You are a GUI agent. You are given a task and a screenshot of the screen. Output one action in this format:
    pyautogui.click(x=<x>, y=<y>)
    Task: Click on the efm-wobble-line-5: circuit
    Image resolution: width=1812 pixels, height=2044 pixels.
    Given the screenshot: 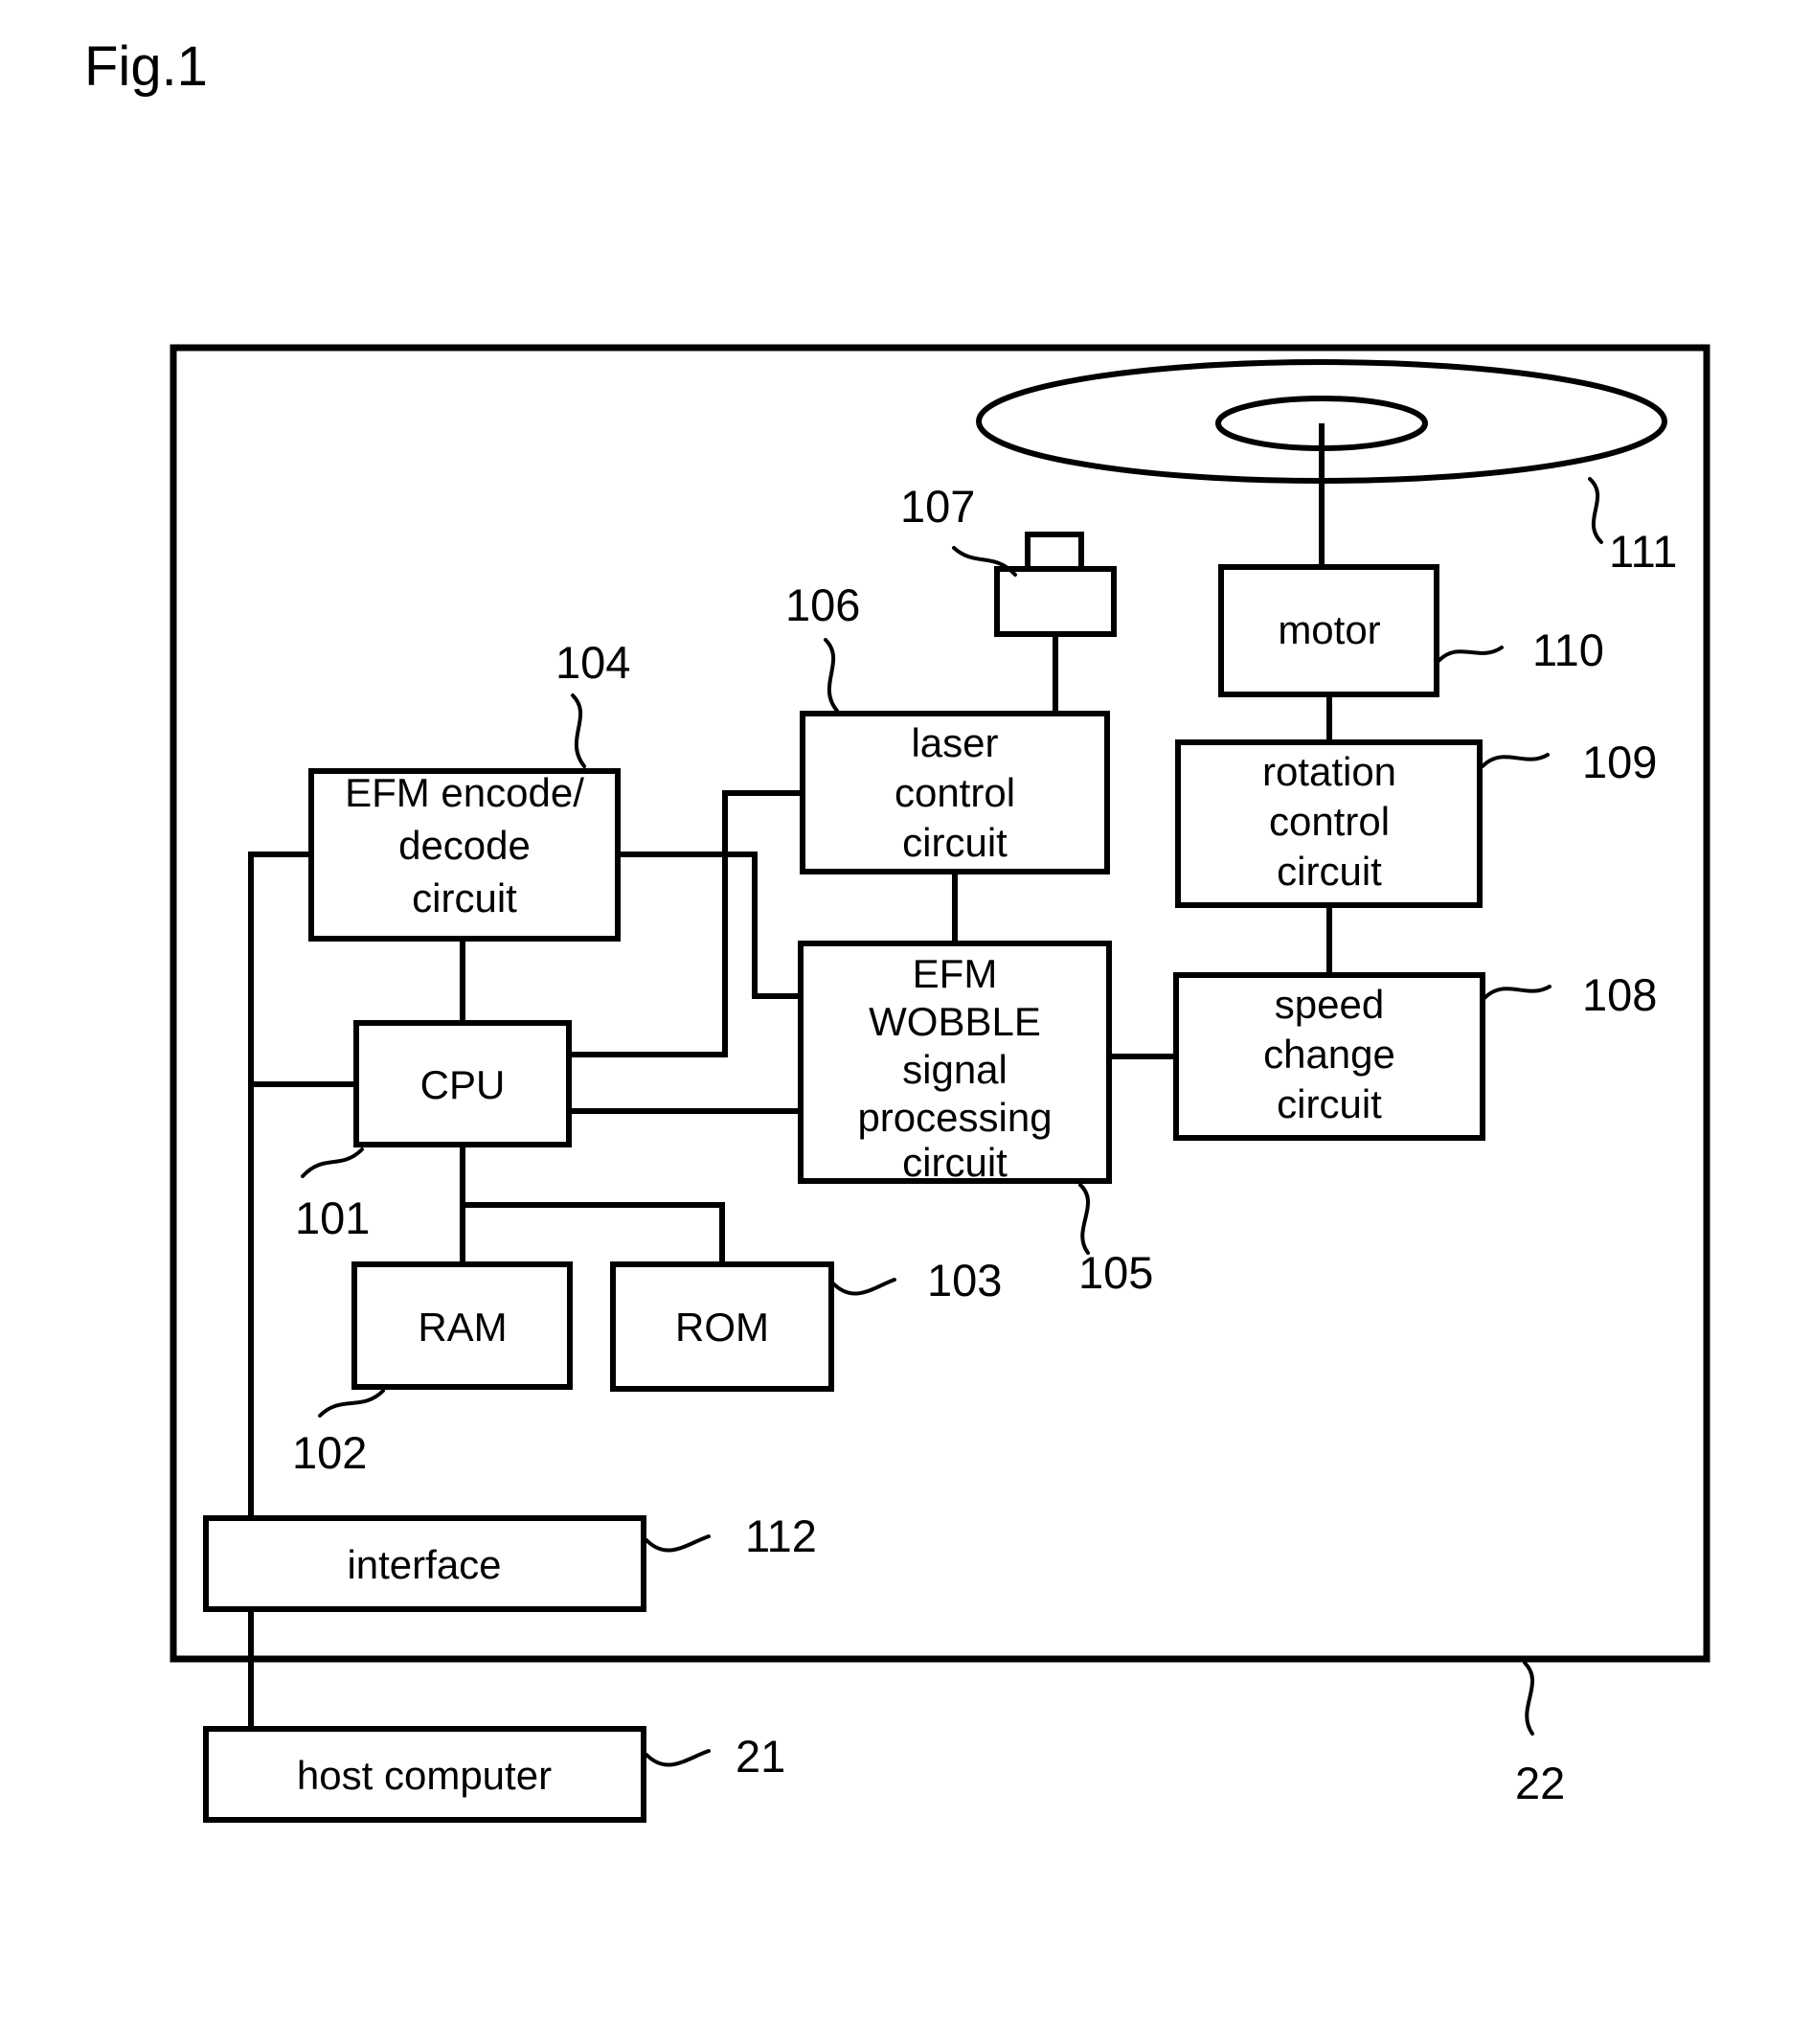 What is the action you would take?
    pyautogui.click(x=955, y=1162)
    